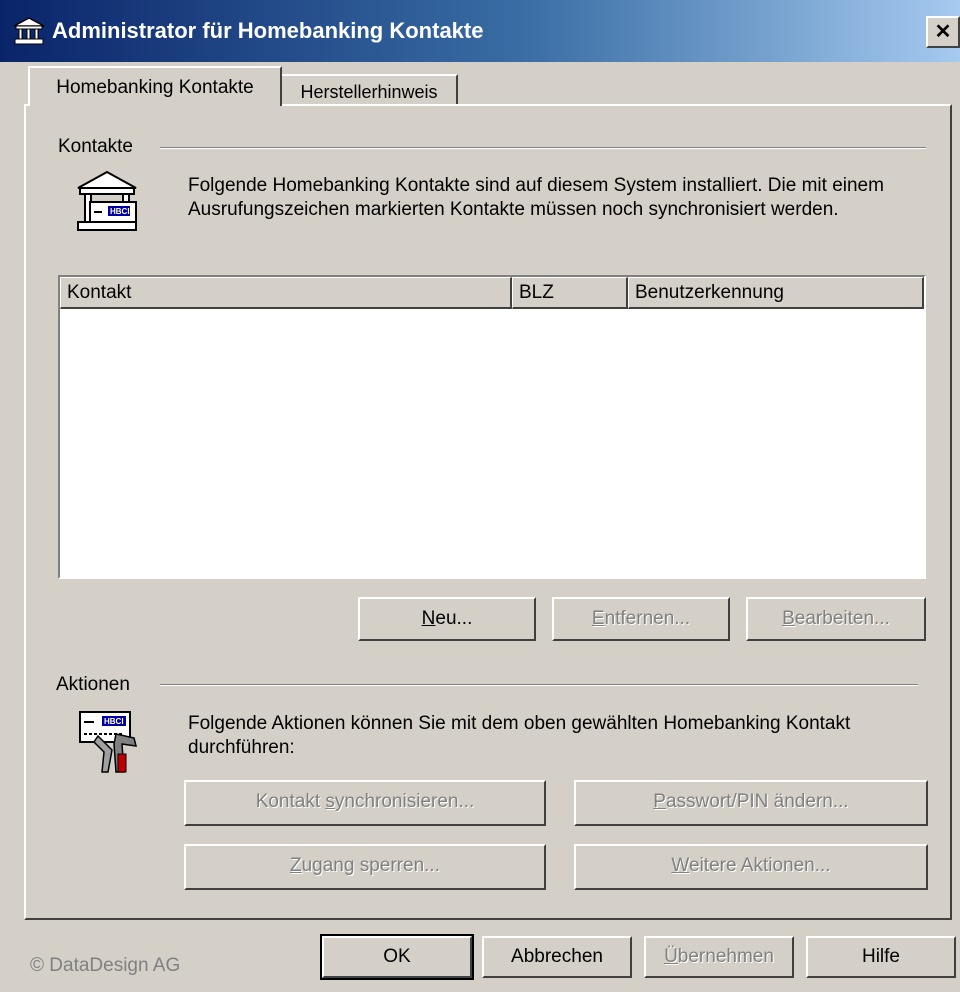 Image resolution: width=960 pixels, height=992 pixels. Describe the element at coordinates (268, 30) in the screenshot. I see `window-title: Administrator für Homebanking Kontakte` at that location.